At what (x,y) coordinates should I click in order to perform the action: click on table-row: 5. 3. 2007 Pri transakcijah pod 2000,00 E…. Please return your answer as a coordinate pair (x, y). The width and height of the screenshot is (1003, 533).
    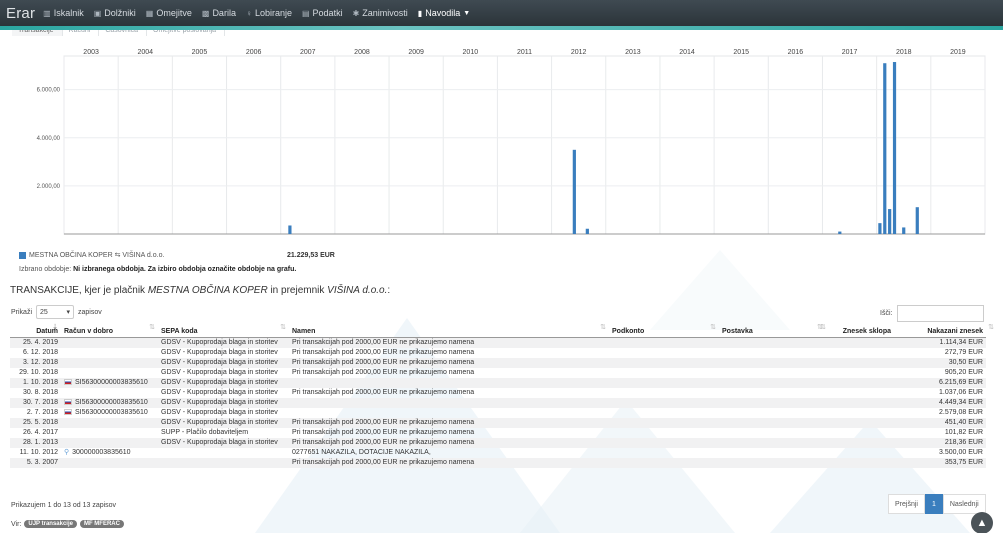
    Looking at the image, I should click on (498, 462).